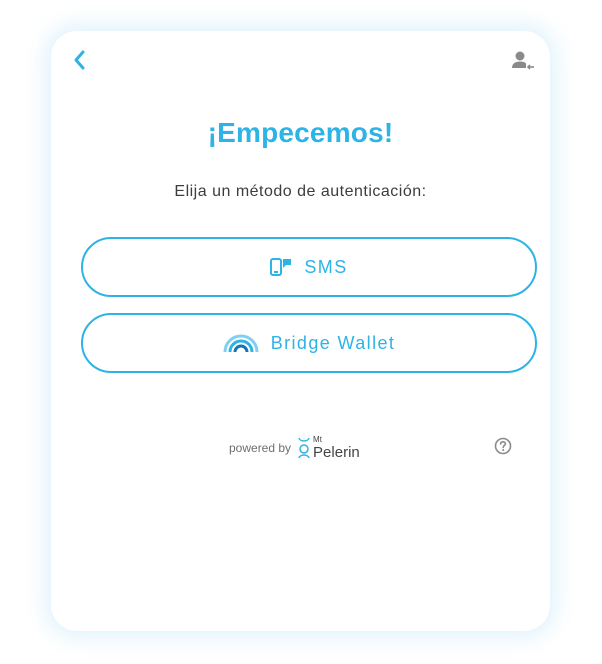 Image resolution: width=602 pixels, height=664 pixels. Describe the element at coordinates (336, 452) in the screenshot. I see `brand-name-text: Pelerin` at that location.